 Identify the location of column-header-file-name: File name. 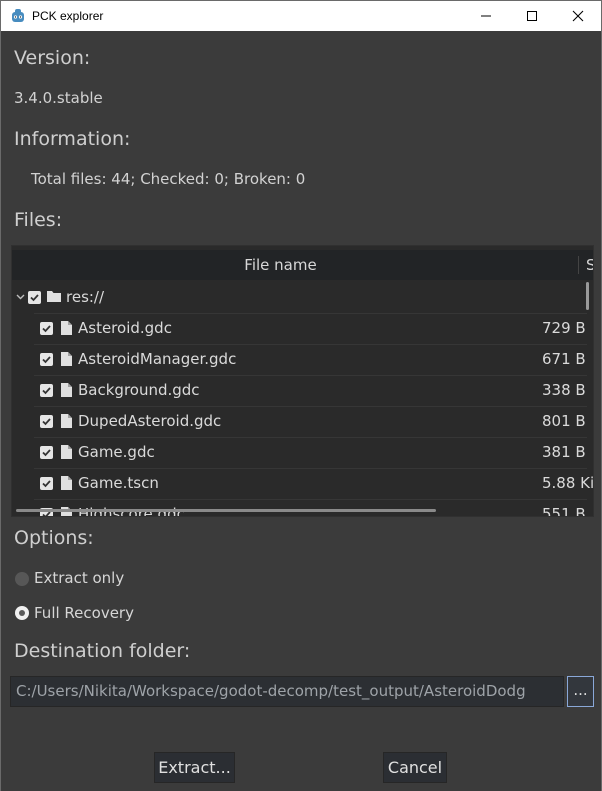
(280, 265).